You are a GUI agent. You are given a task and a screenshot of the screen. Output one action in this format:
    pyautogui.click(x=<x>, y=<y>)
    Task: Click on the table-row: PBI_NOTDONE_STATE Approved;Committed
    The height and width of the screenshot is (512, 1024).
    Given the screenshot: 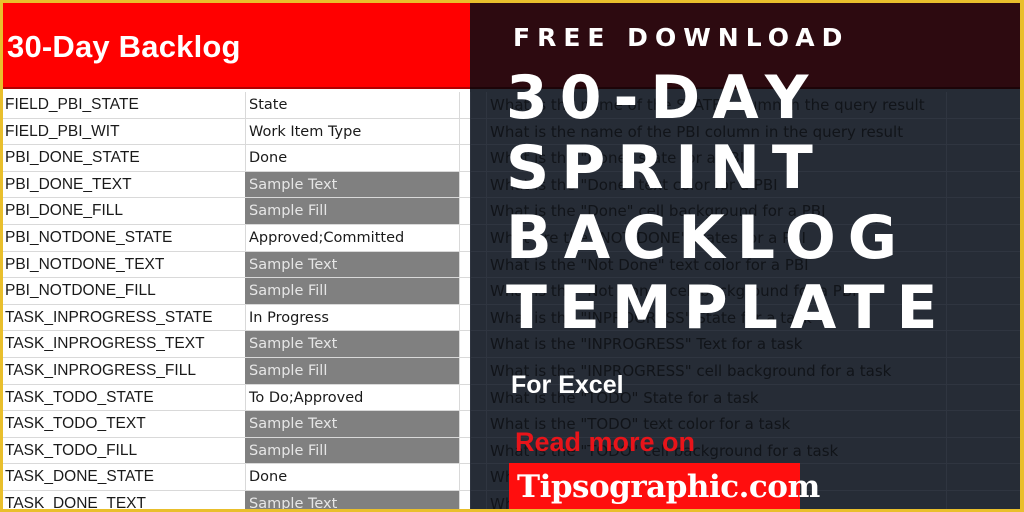 What is the action you would take?
    pyautogui.click(x=236, y=238)
    